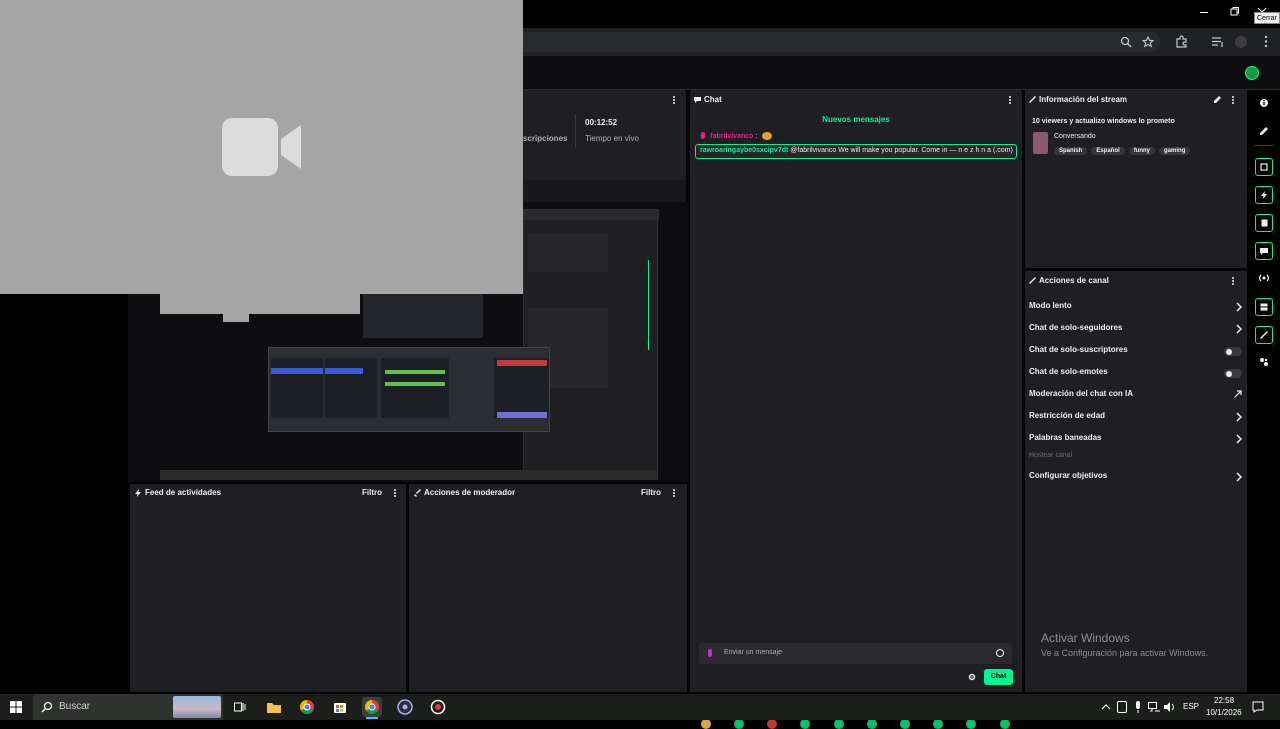 The height and width of the screenshot is (729, 1280). I want to click on media-control-icon, so click(1217, 41).